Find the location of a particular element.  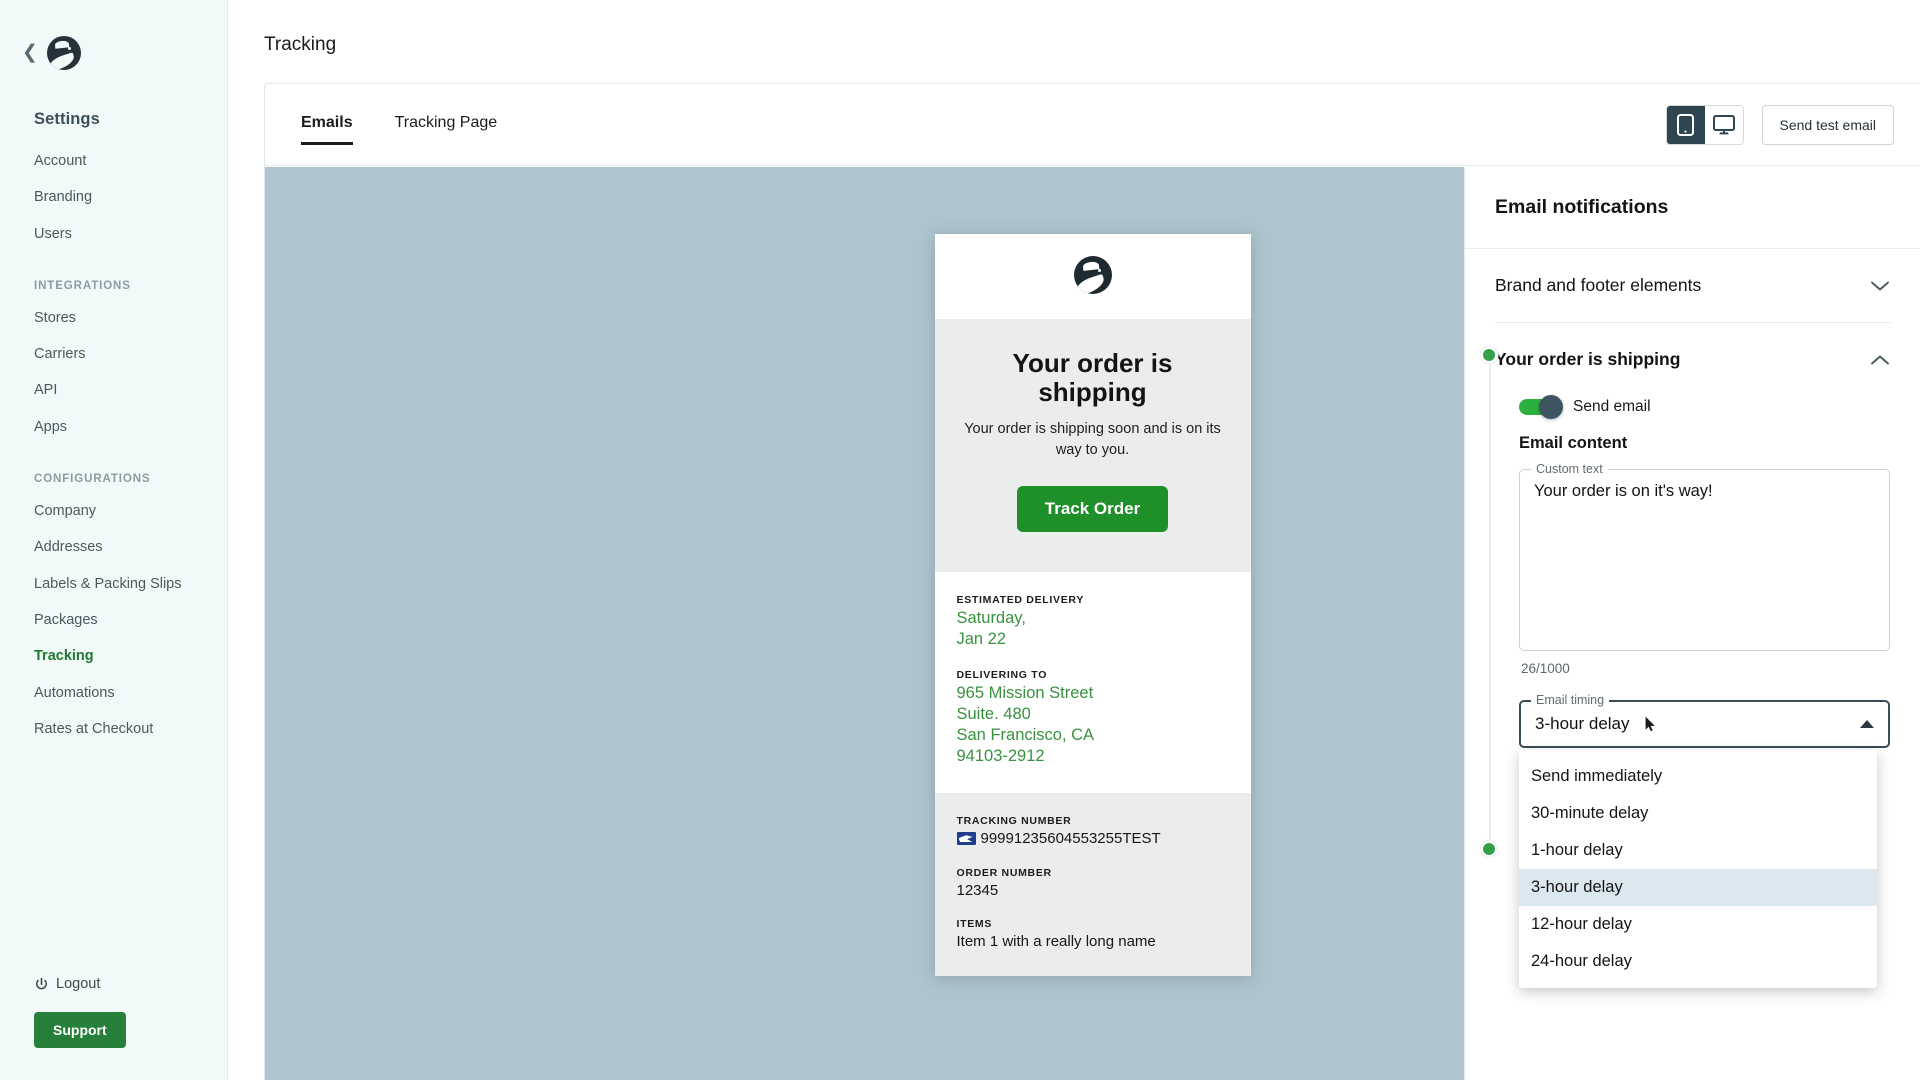

address-line-2: Suite. 480 is located at coordinates (993, 713).